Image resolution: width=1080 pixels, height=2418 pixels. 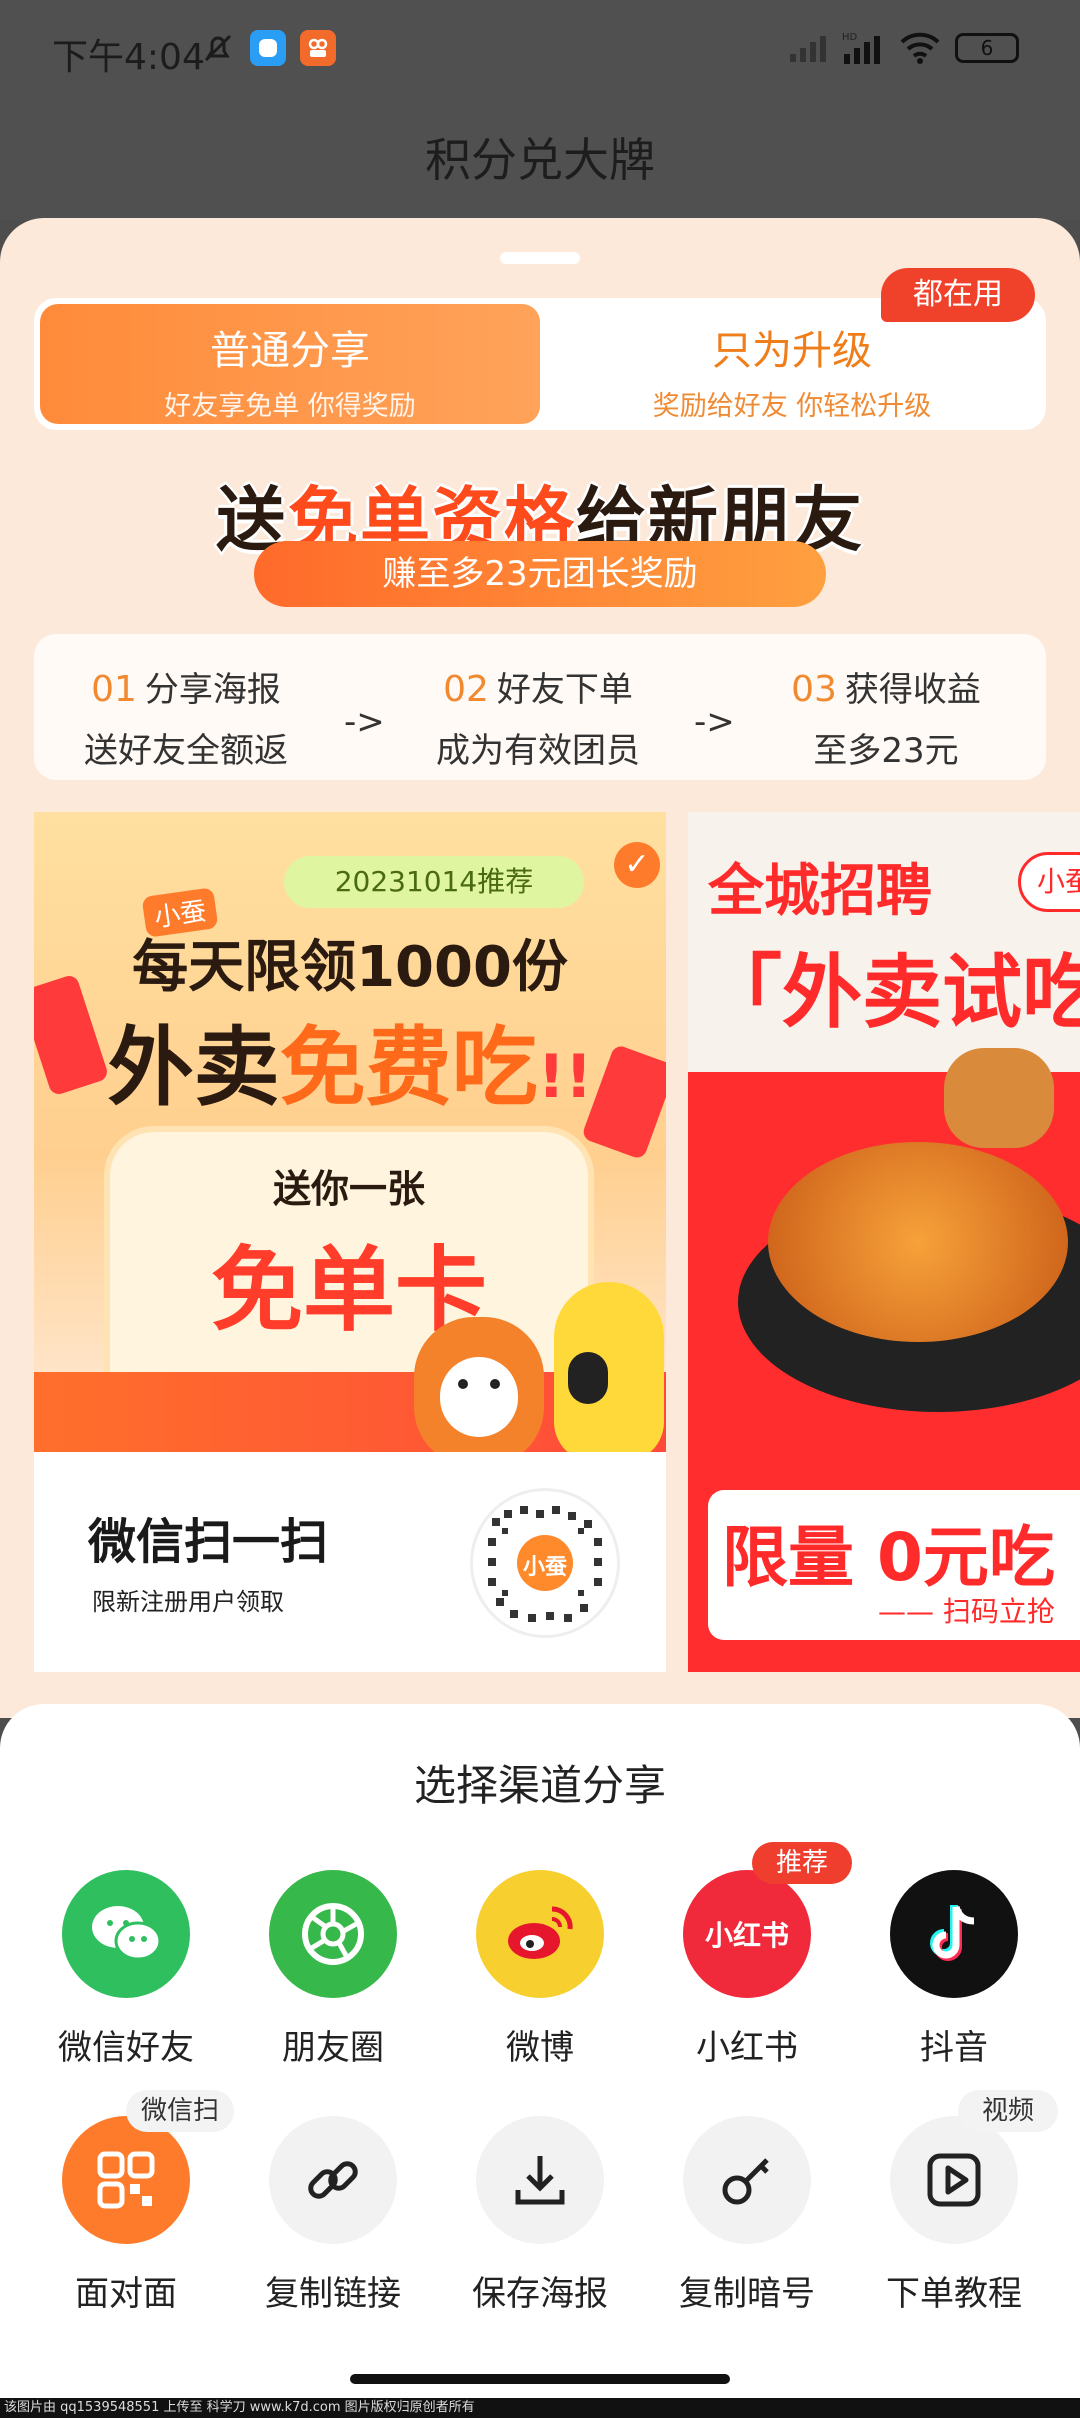 What do you see at coordinates (850, 37) in the screenshot?
I see `svg-text: HD` at bounding box center [850, 37].